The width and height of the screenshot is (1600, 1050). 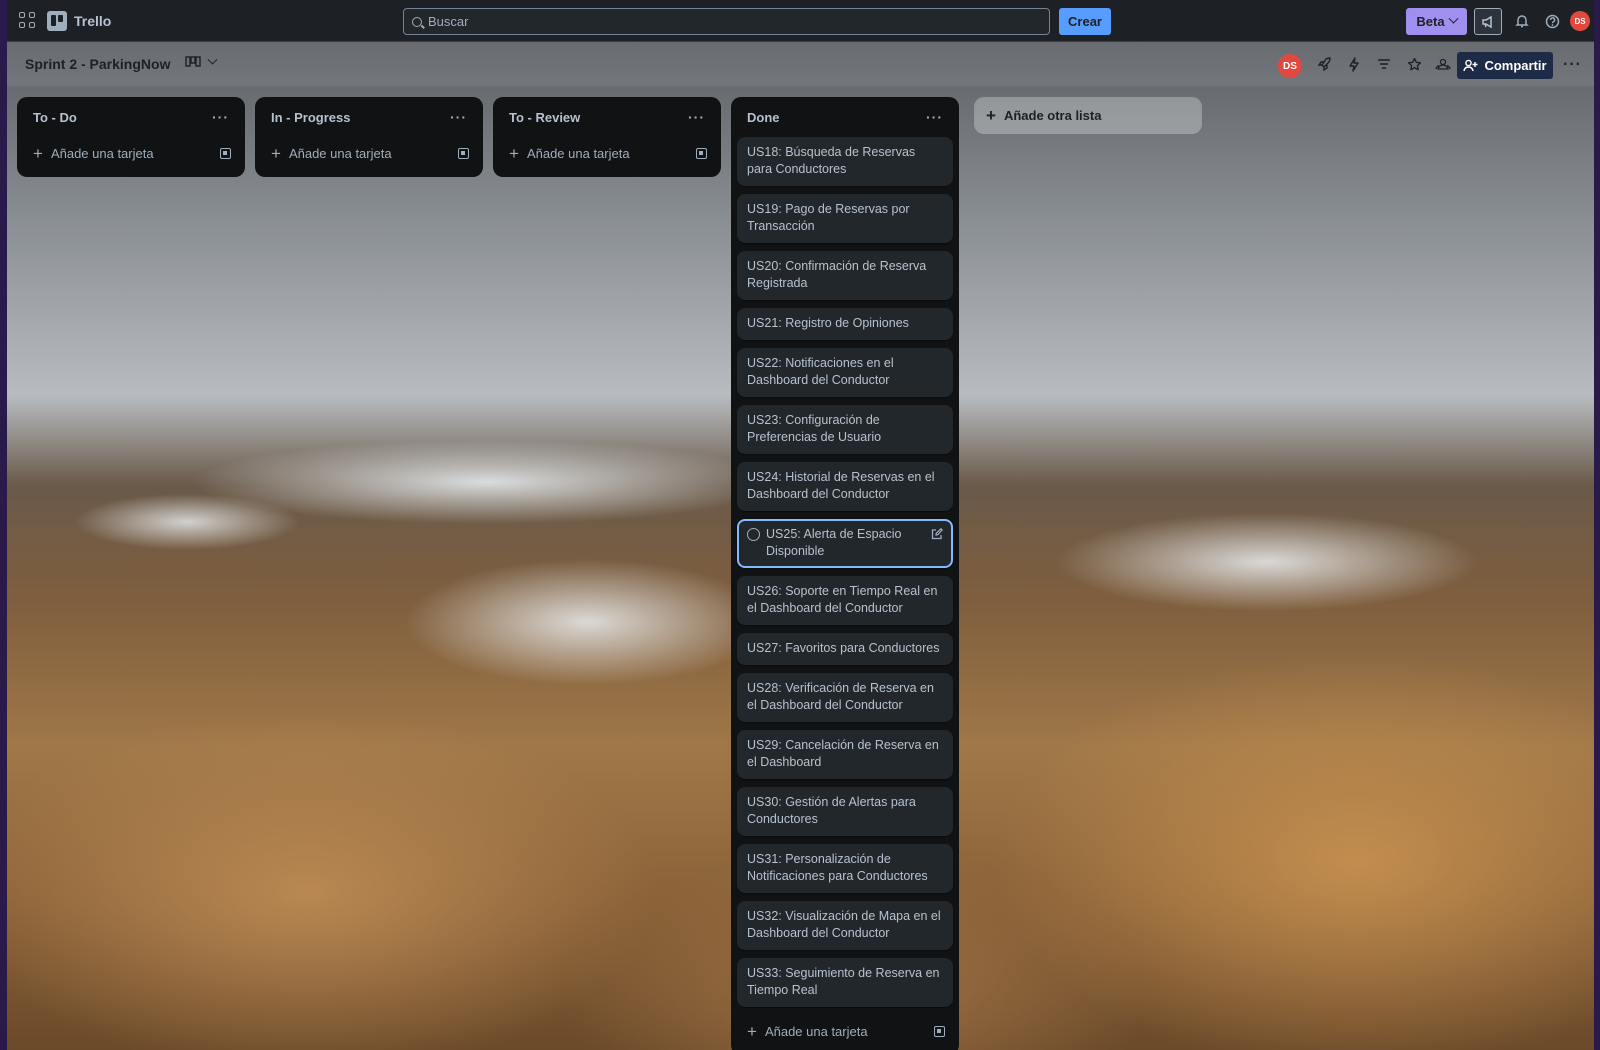 I want to click on list-title: To - Review, so click(x=544, y=117).